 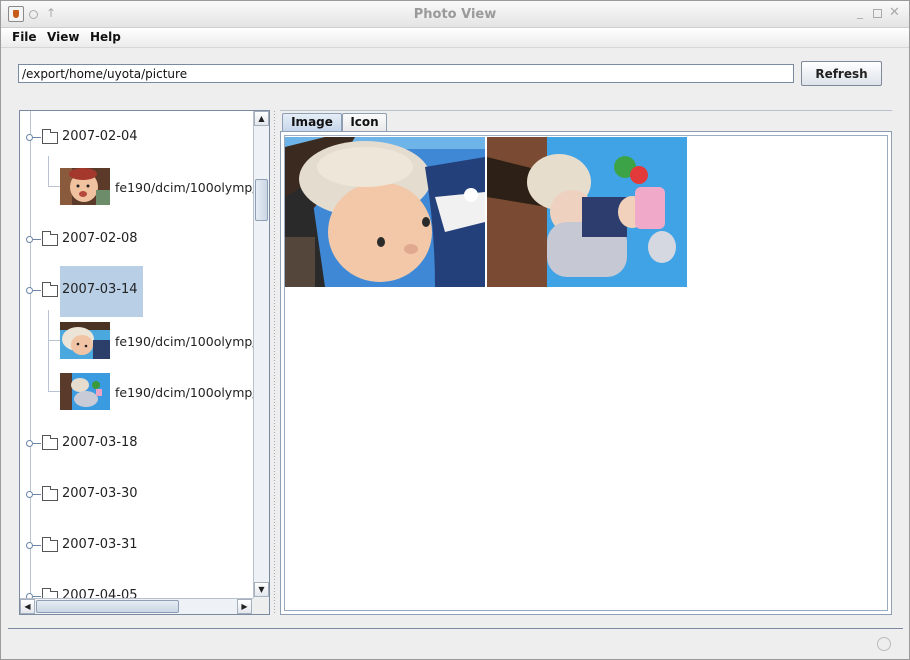 I want to click on busy-indicator-icon, so click(x=884, y=644).